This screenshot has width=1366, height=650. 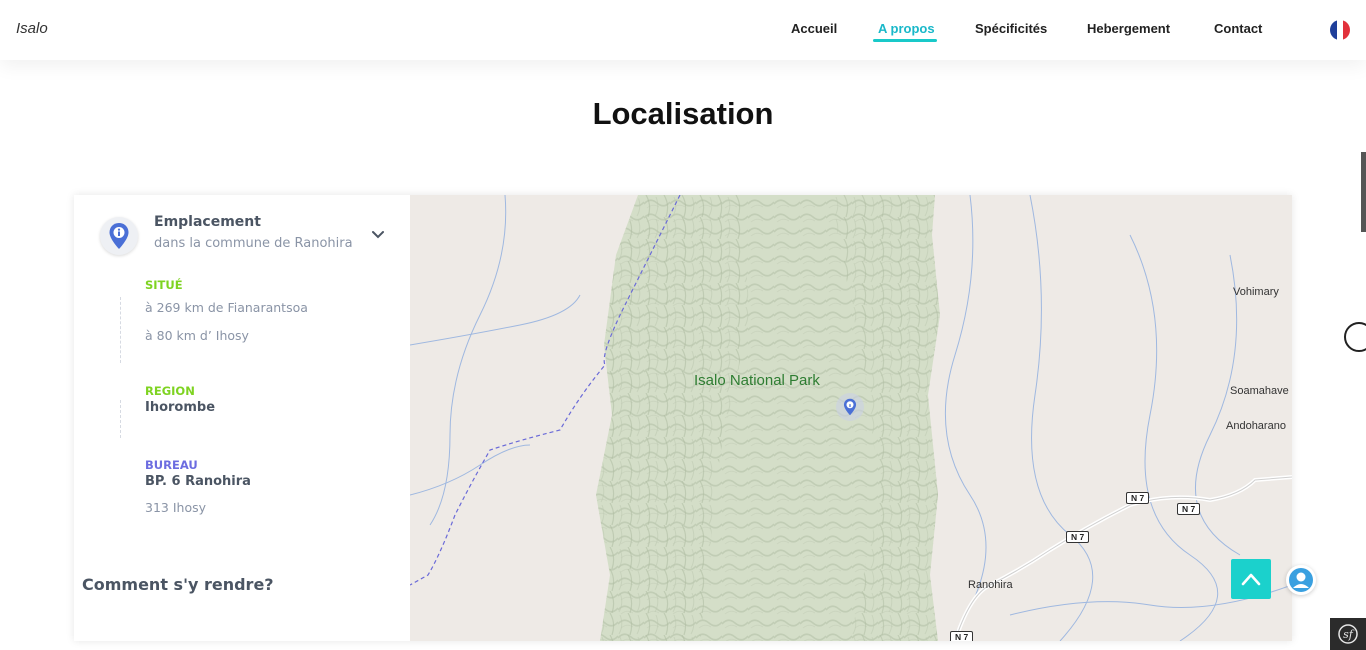 What do you see at coordinates (226, 307) in the screenshot?
I see `situe-line-1: à 269 km de Fianarantsoa` at bounding box center [226, 307].